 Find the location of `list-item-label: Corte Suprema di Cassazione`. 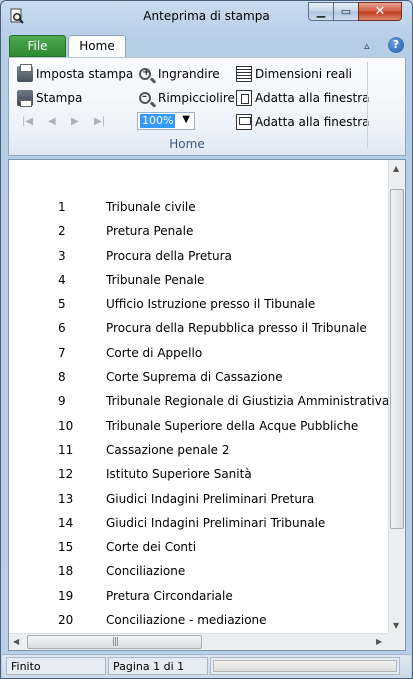

list-item-label: Corte Suprema di Cassazione is located at coordinates (194, 377).